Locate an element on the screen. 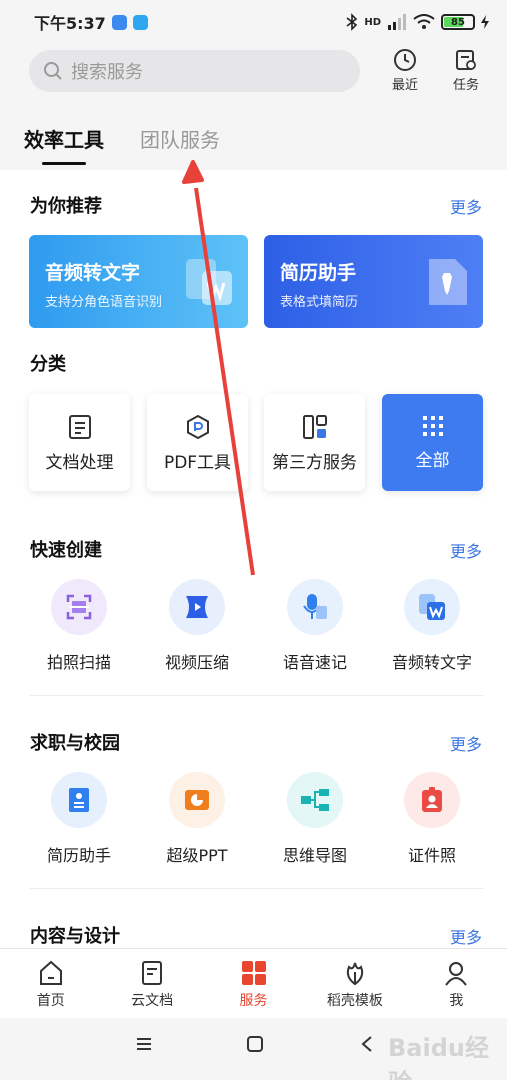  career-item-label: 简历助手 is located at coordinates (78, 855).